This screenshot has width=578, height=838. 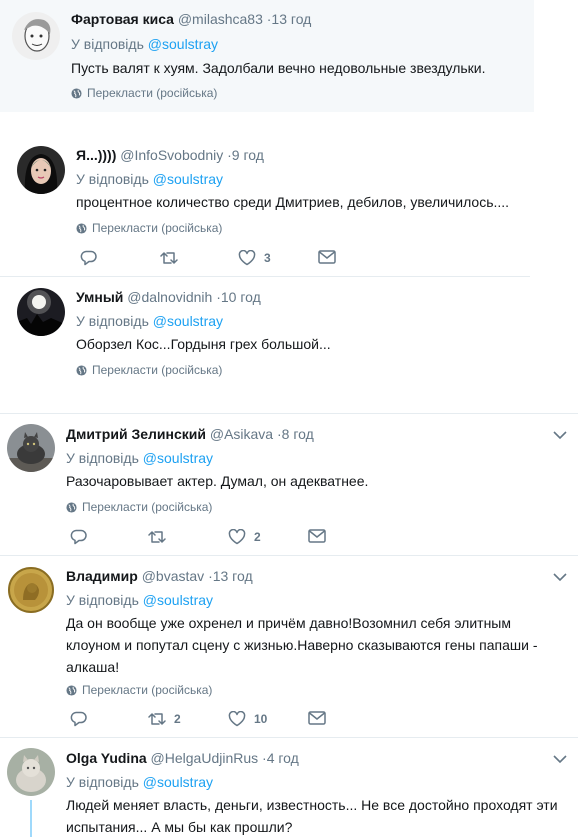 What do you see at coordinates (205, 758) in the screenshot?
I see `author-handle: @HelgaUdjinRus` at bounding box center [205, 758].